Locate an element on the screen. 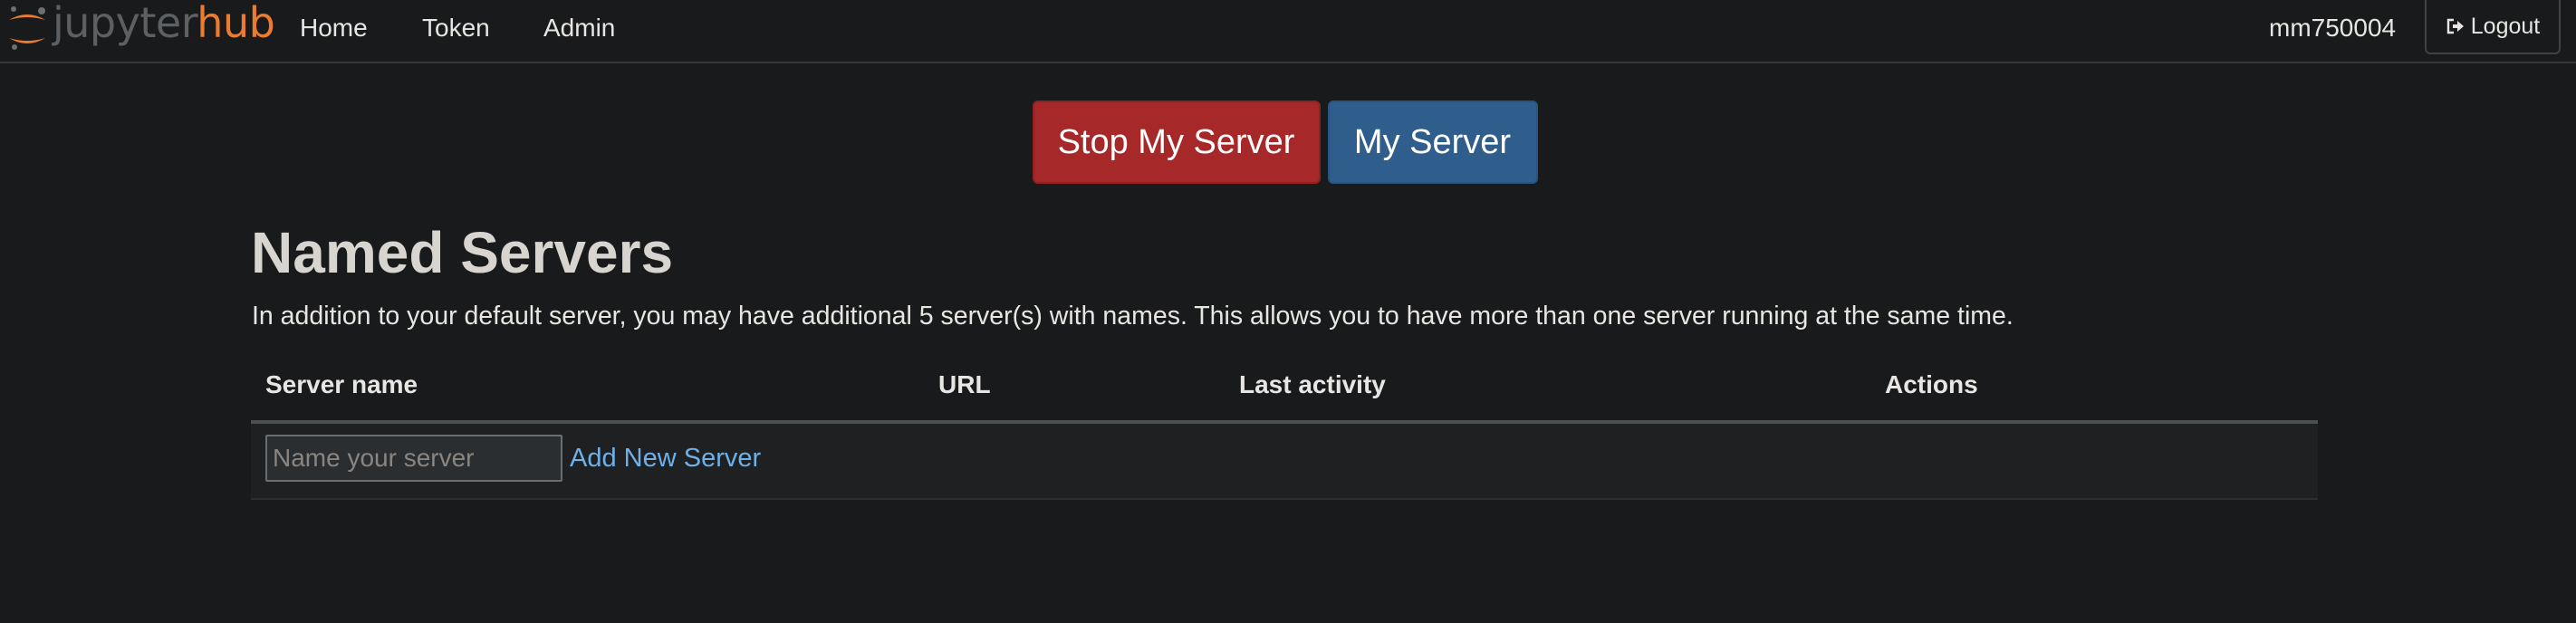  nav-token-link: Token is located at coordinates (456, 28).